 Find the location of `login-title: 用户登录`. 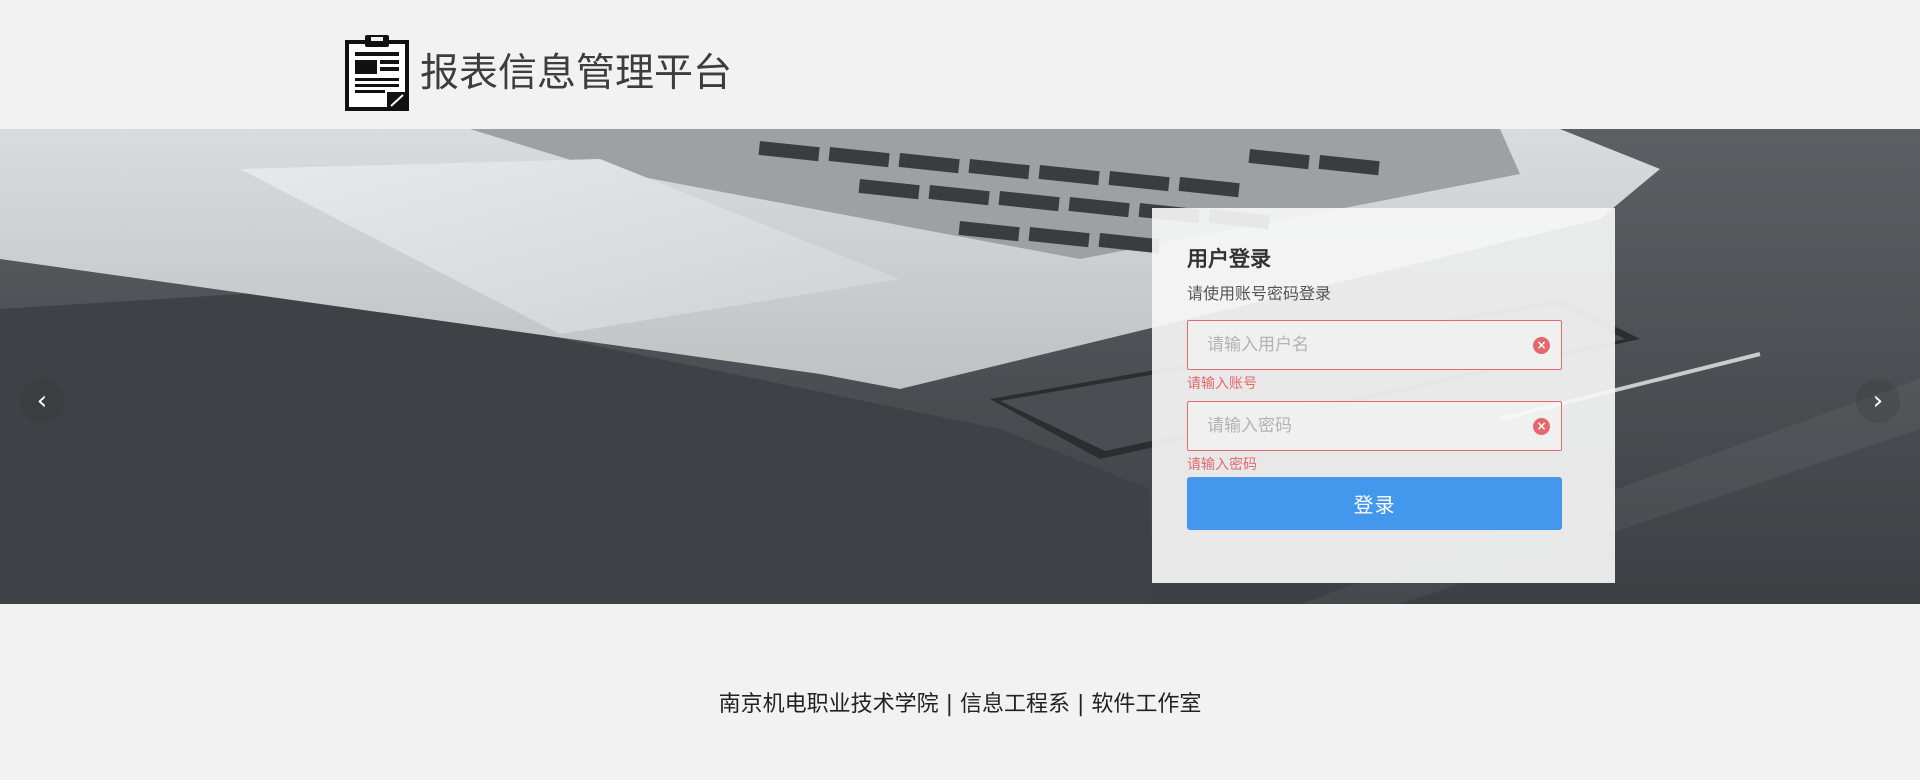

login-title: 用户登录 is located at coordinates (1229, 259).